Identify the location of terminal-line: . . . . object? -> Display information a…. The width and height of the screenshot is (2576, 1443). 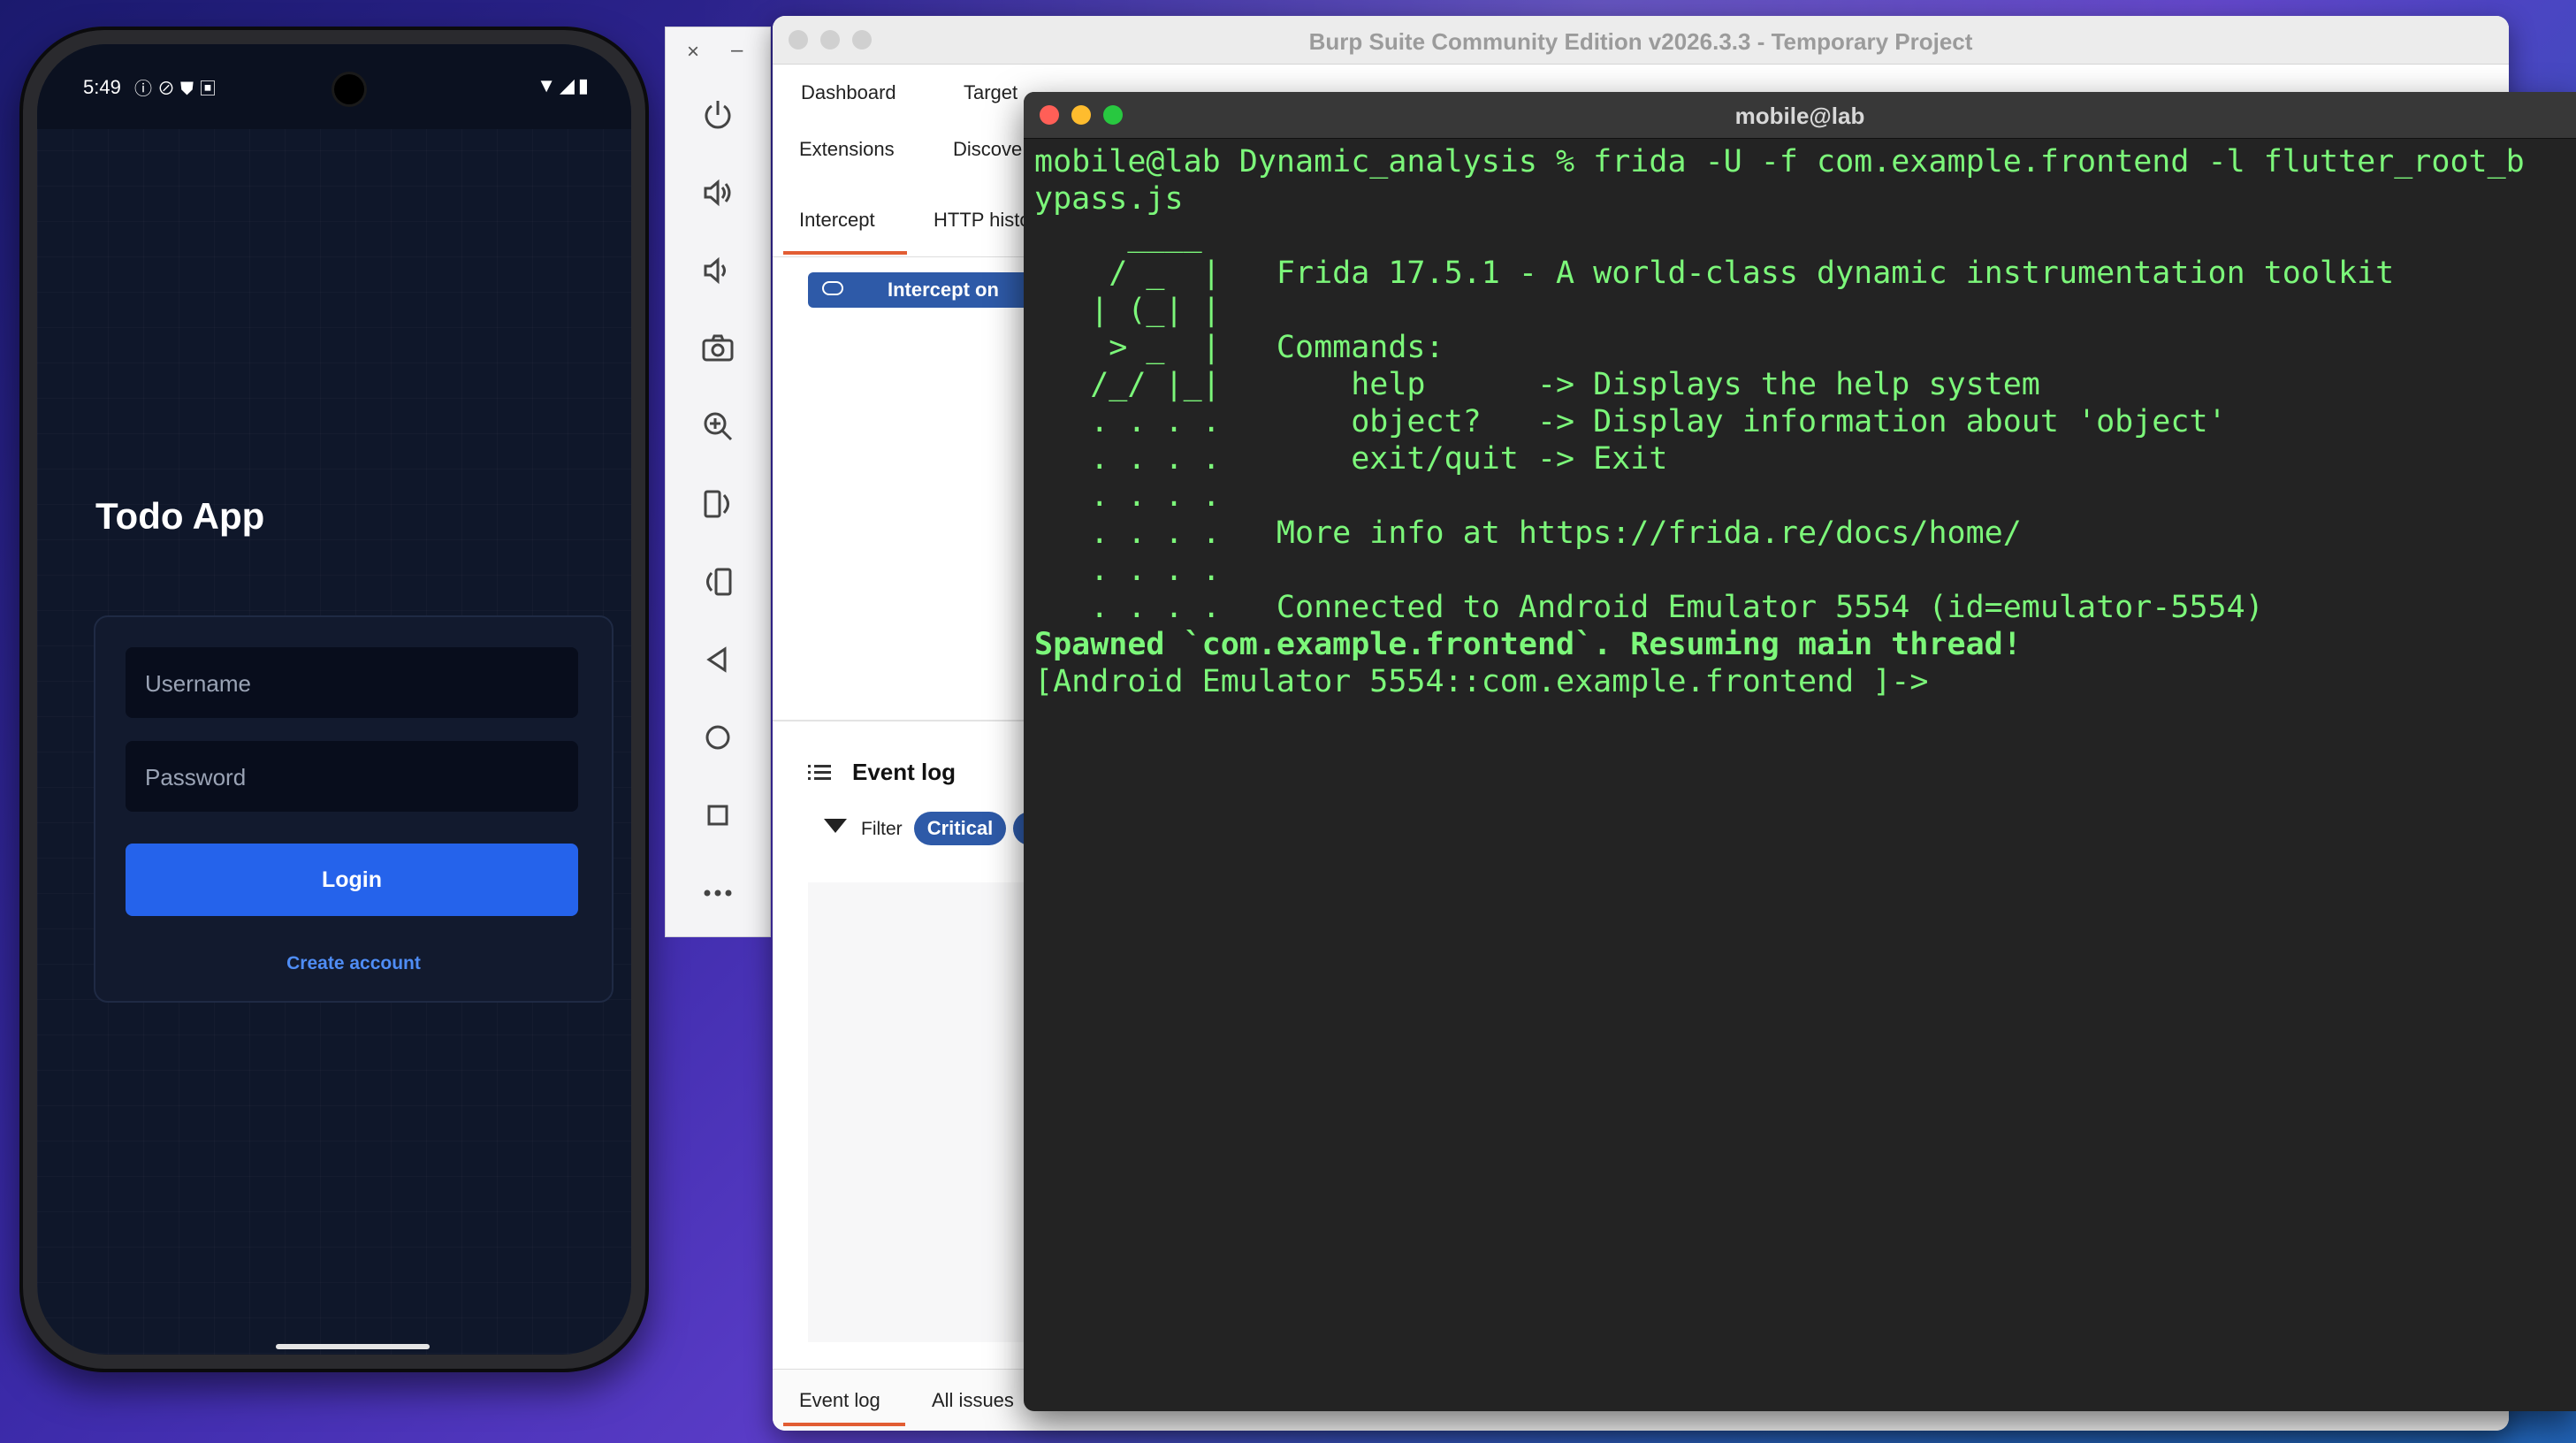
(1630, 421).